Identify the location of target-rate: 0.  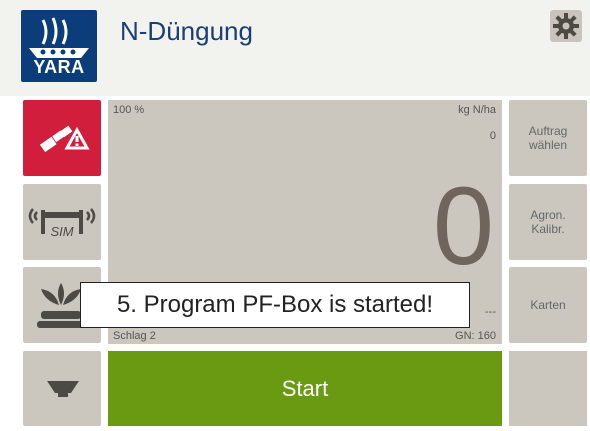
(492, 136).